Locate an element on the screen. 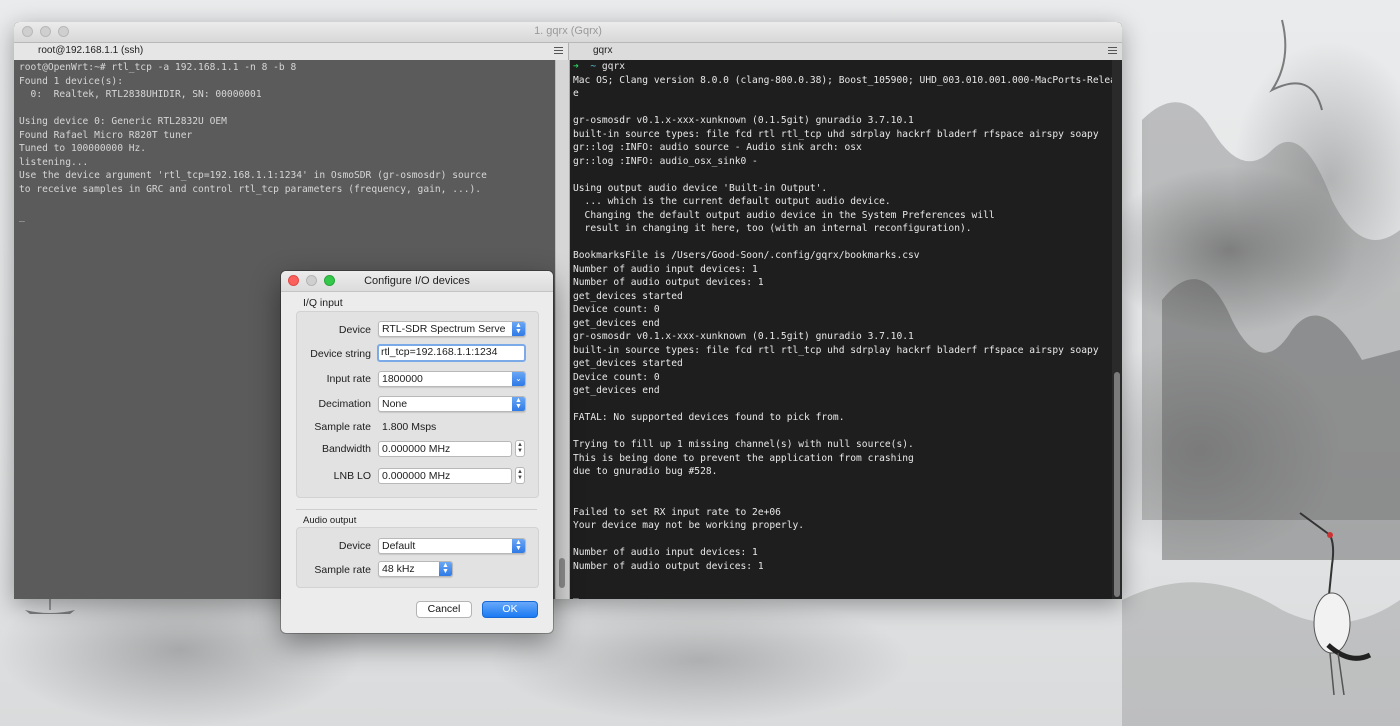  ssh-scrollbar-thumb is located at coordinates (562, 573).